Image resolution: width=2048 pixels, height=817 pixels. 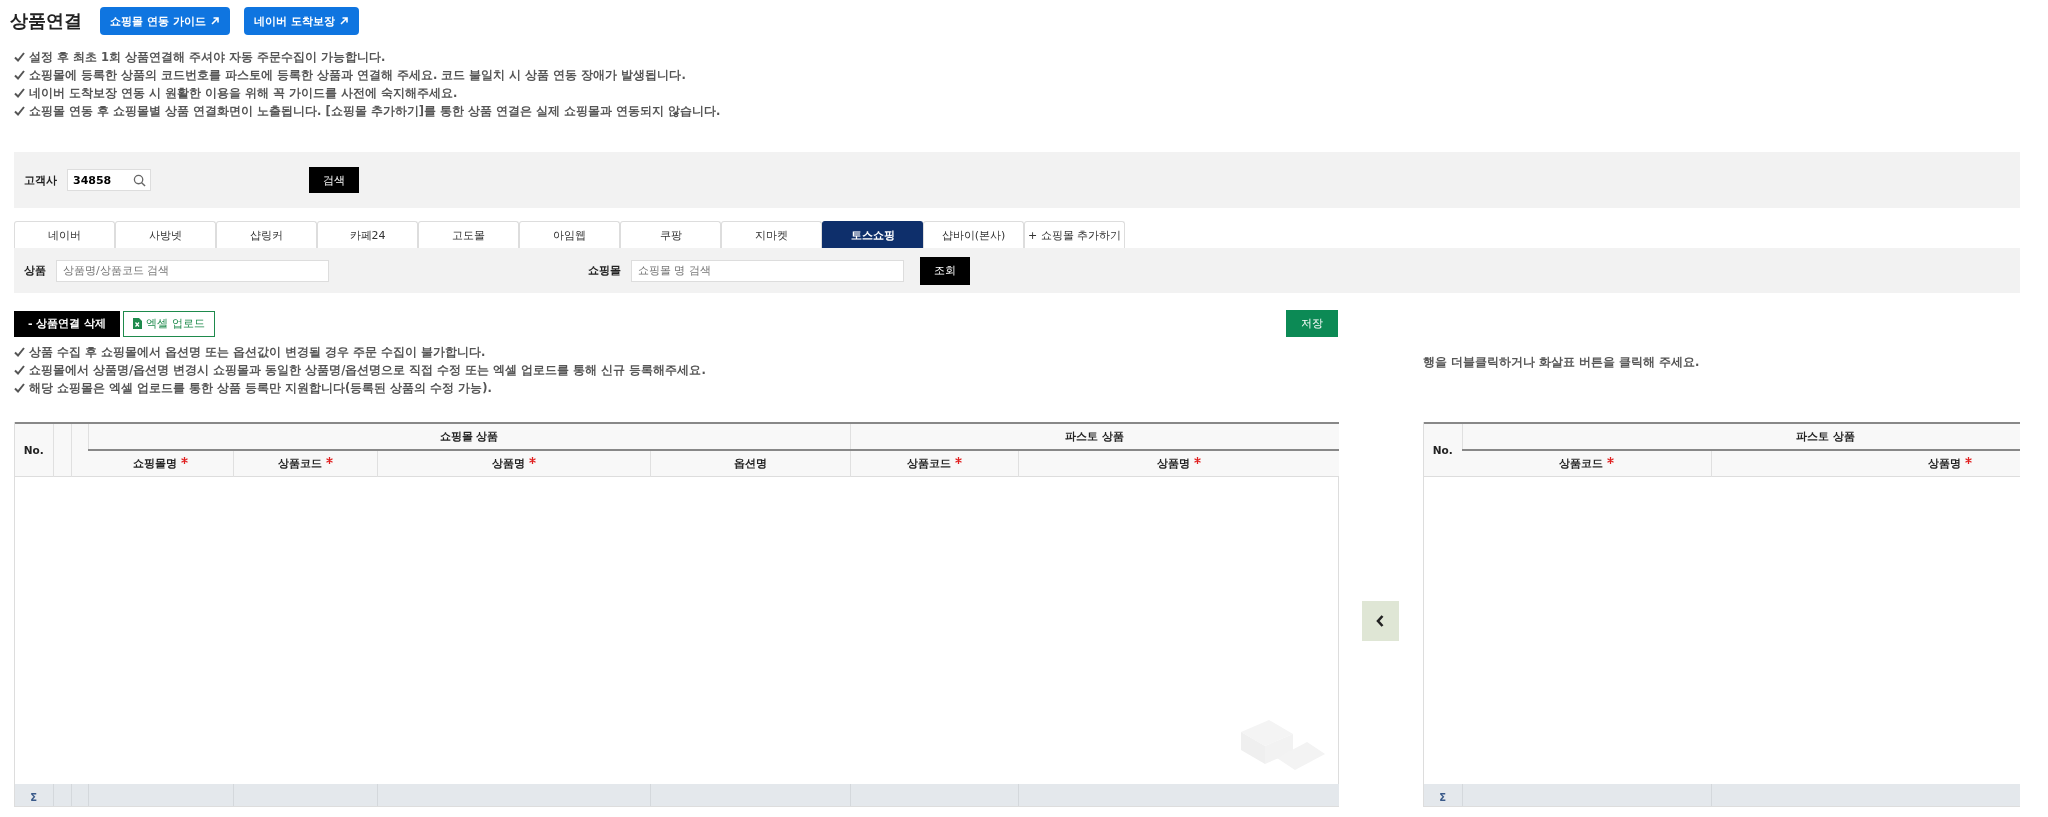 I want to click on notice-text: 해당 쇼핑몰은 엑셀 업로드를 통한 상품 등록만 지원합니다(등록된 상품의 수정 가능)., so click(x=260, y=388).